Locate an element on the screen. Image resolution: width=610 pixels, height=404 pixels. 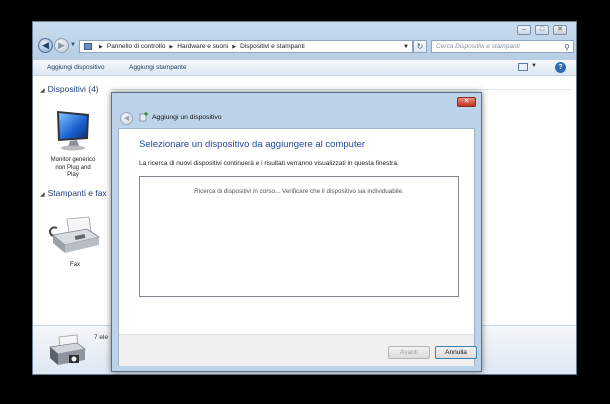
monitor-label-line: non Plug and is located at coordinates (73, 167).